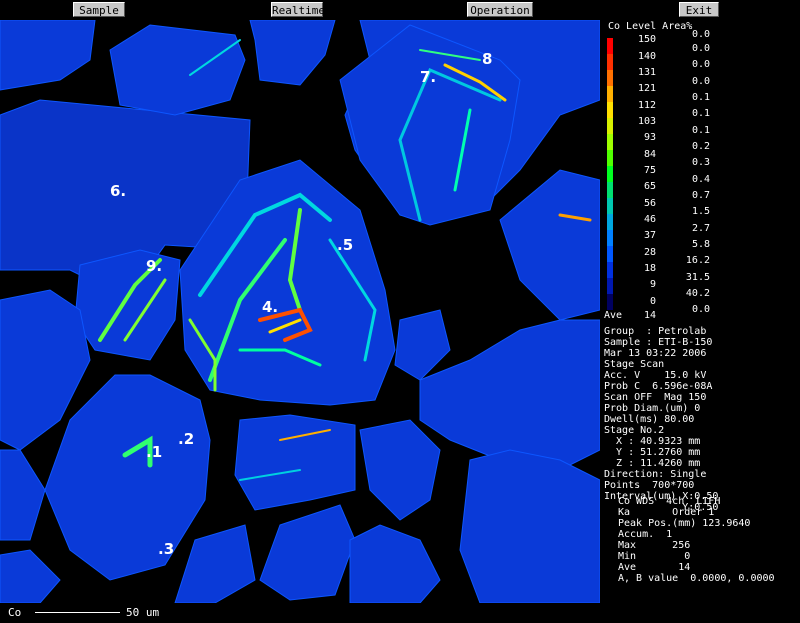 This screenshot has width=800, height=623. I want to click on level-value: 65, so click(649, 186).